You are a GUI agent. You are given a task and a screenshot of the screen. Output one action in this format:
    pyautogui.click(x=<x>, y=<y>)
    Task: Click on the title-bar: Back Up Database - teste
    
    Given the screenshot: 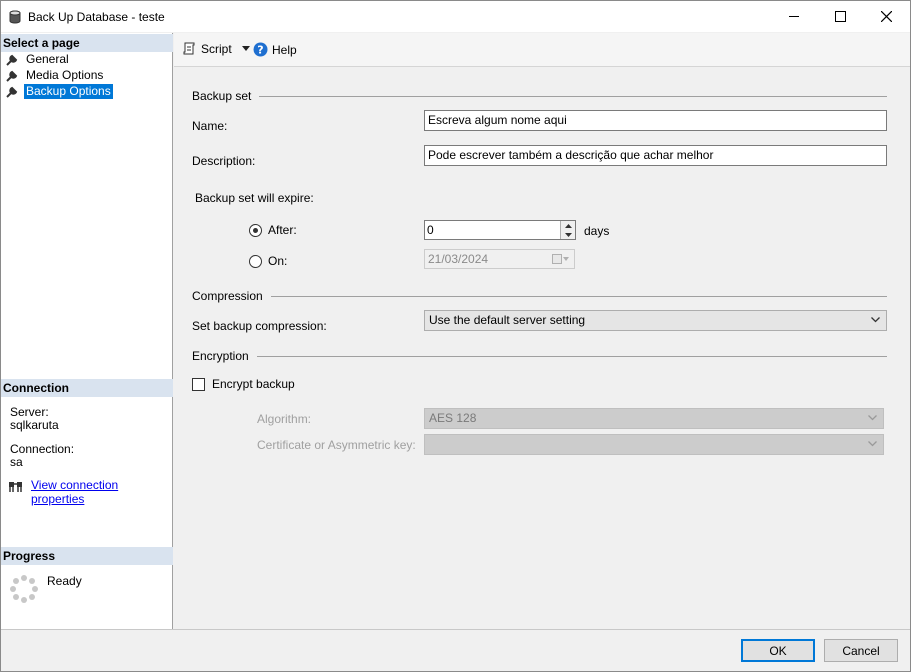 What is the action you would take?
    pyautogui.click(x=455, y=16)
    